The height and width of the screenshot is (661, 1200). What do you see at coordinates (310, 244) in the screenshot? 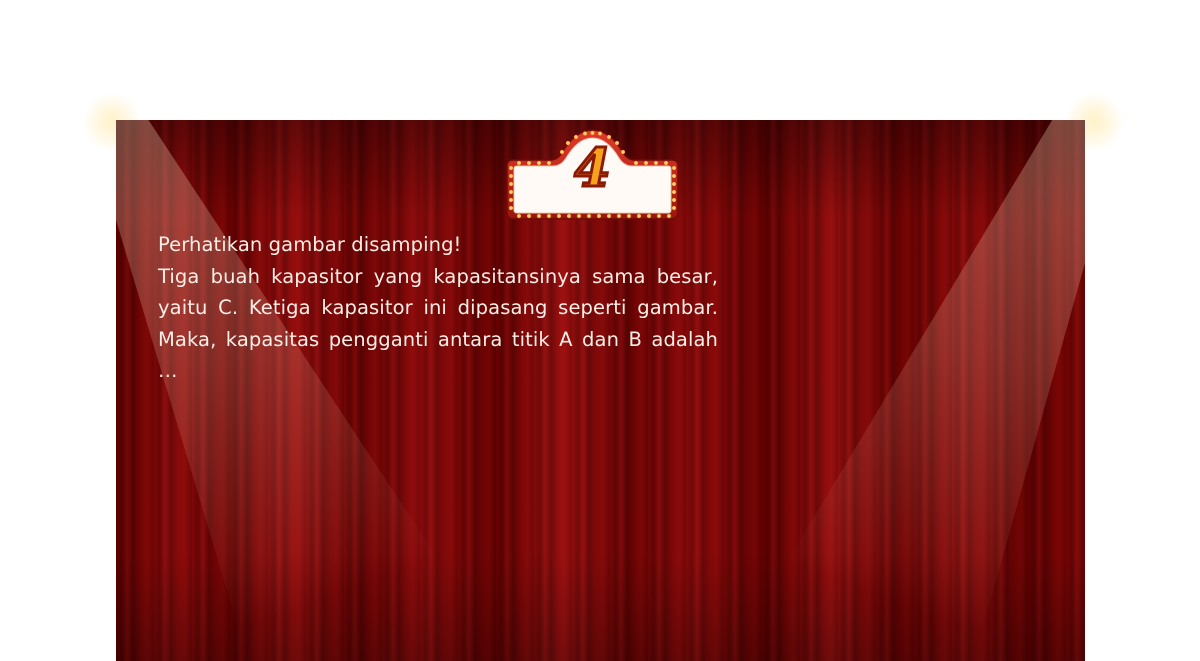
I see `question-intro: Perhatikan gambar disamping!` at bounding box center [310, 244].